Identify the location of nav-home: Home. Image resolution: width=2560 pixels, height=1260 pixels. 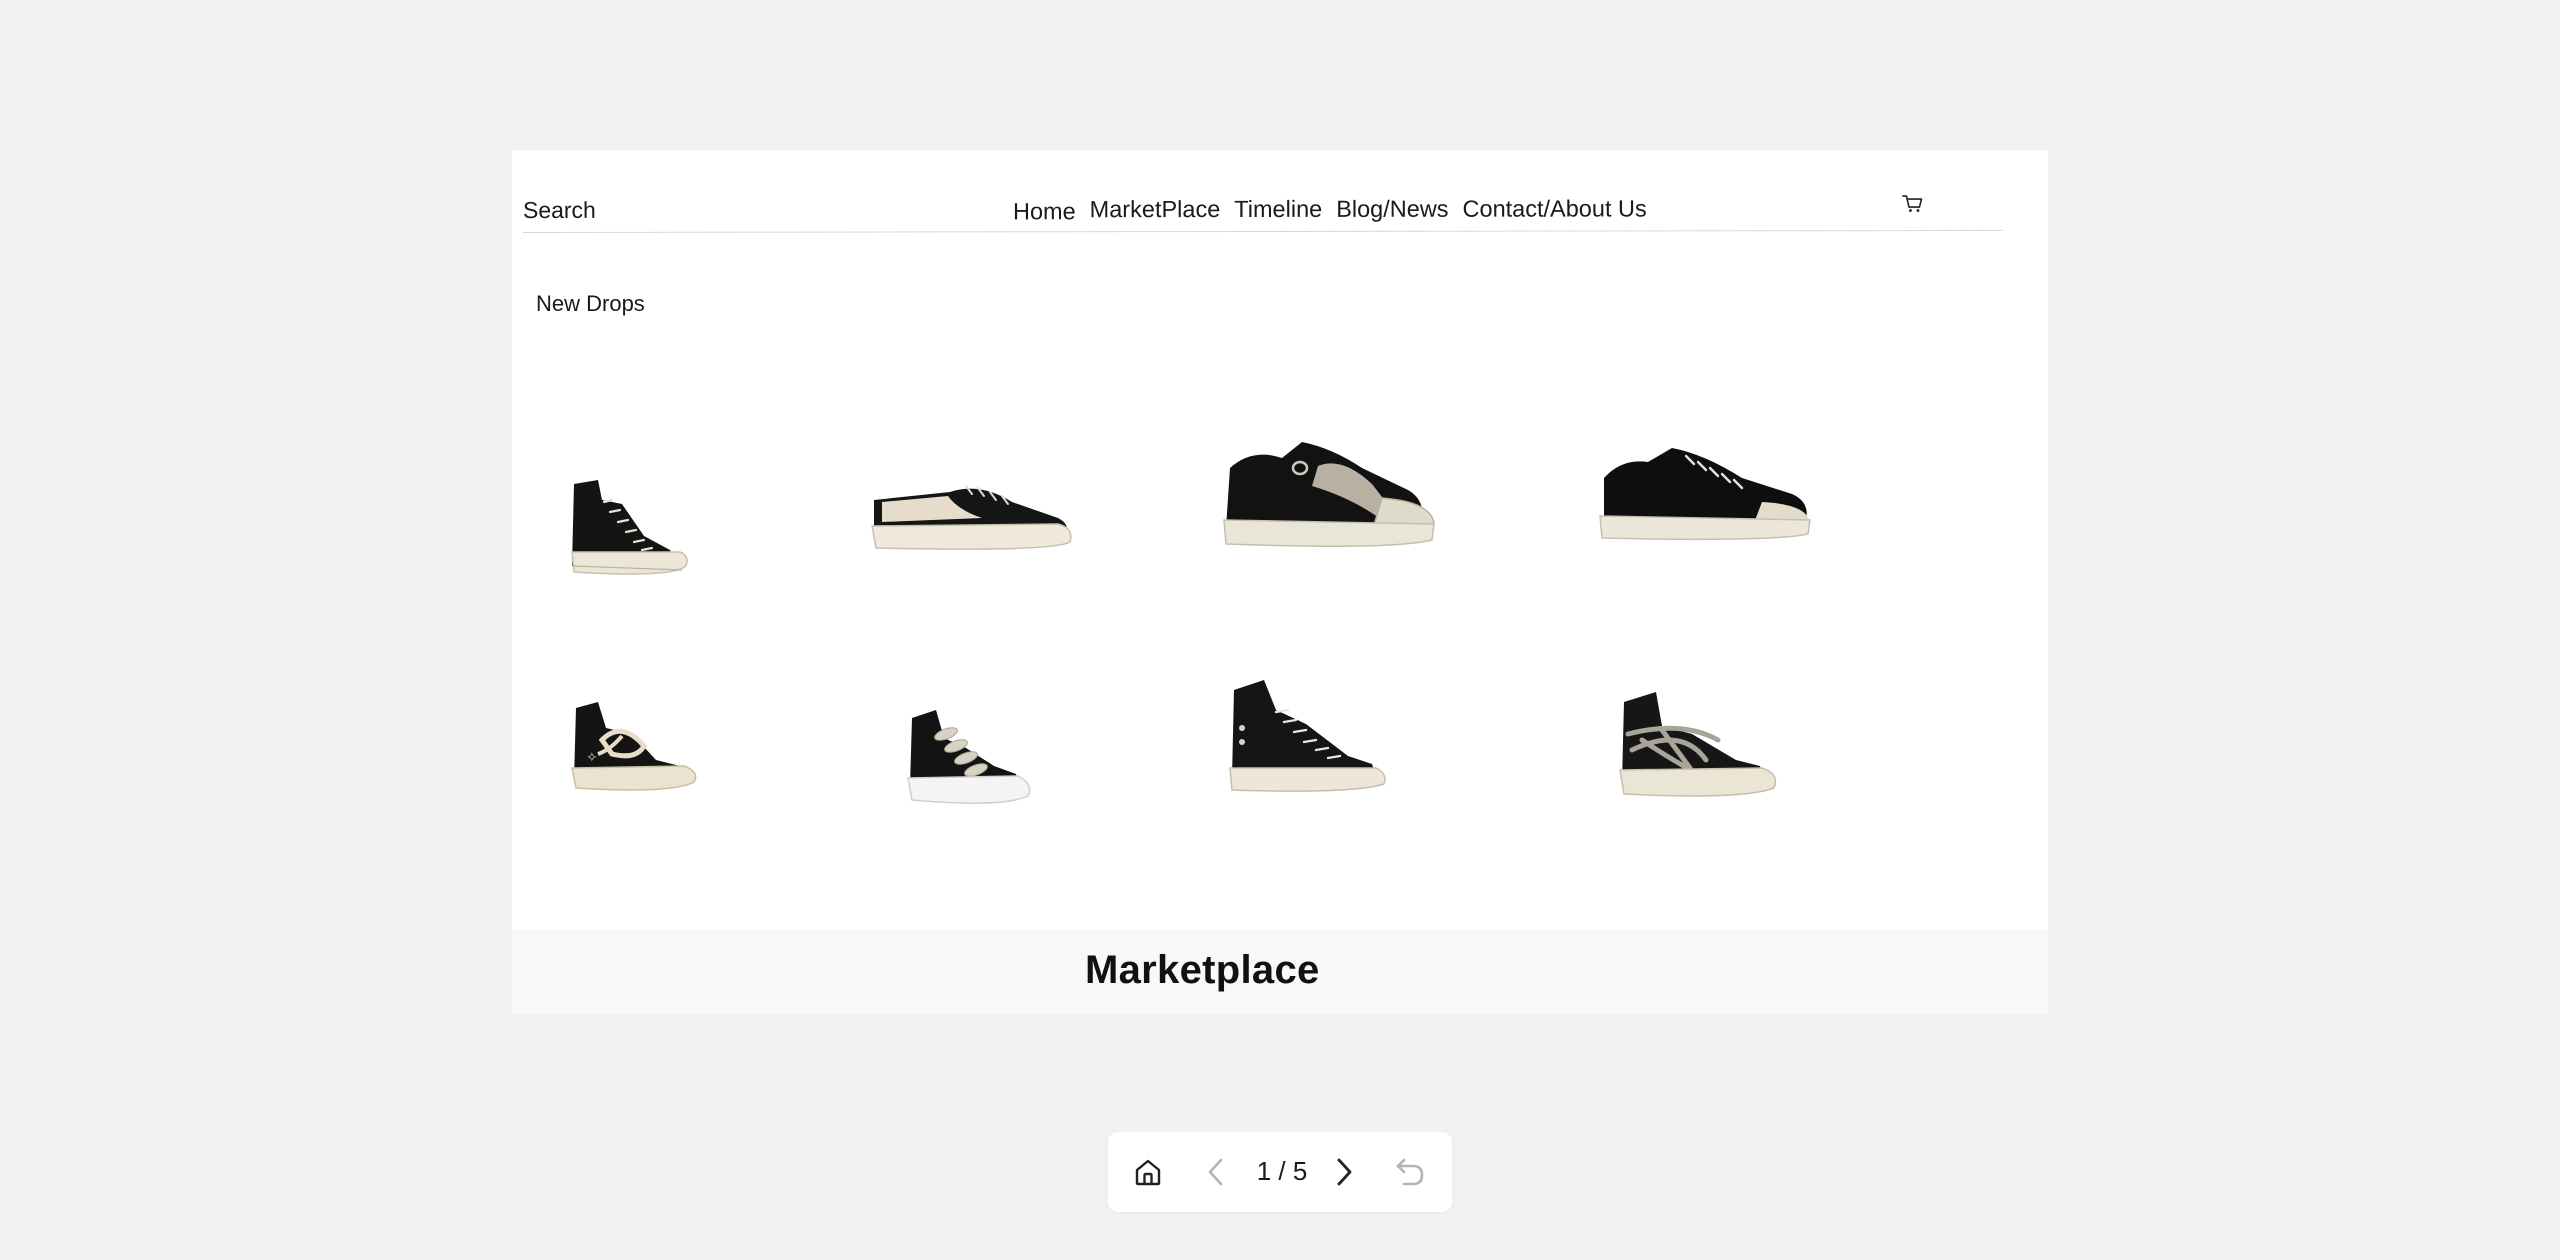
(1044, 211).